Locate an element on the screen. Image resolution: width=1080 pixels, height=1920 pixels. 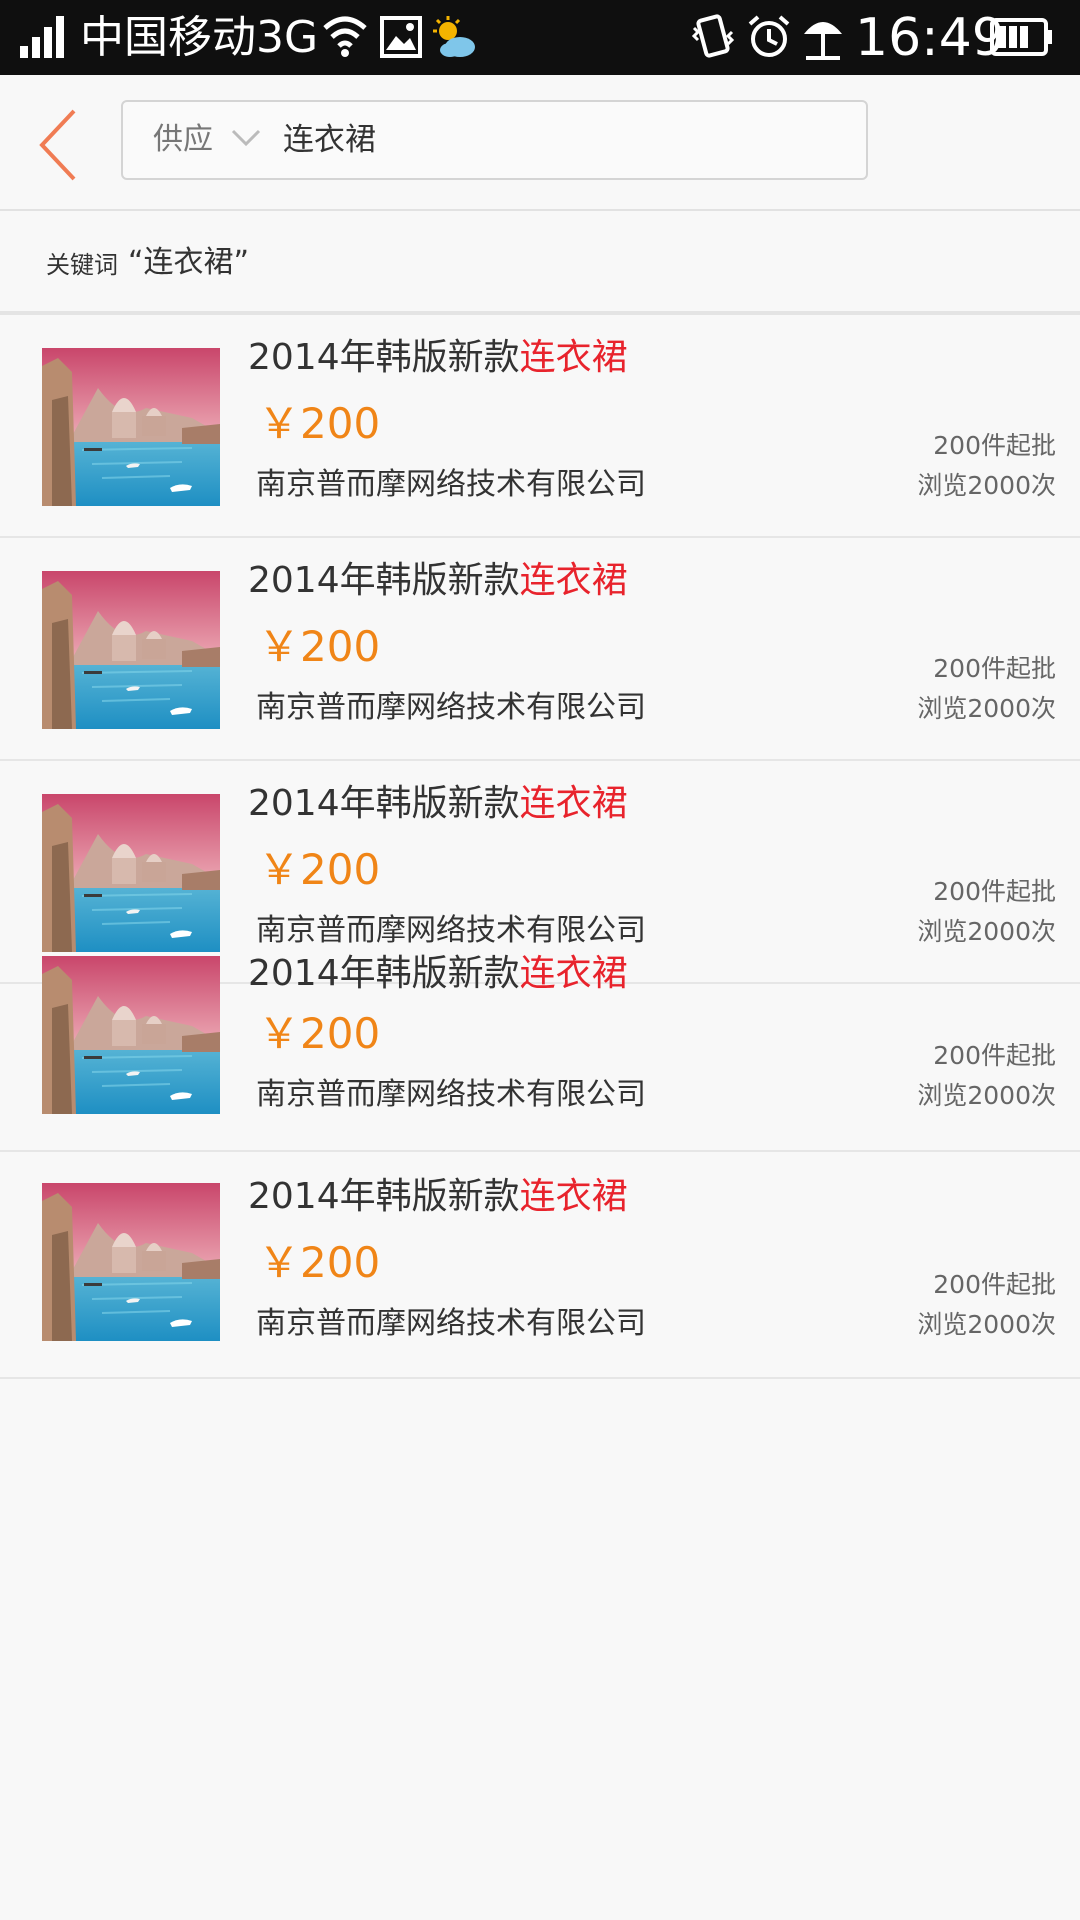
alarm-icon is located at coordinates (769, 36).